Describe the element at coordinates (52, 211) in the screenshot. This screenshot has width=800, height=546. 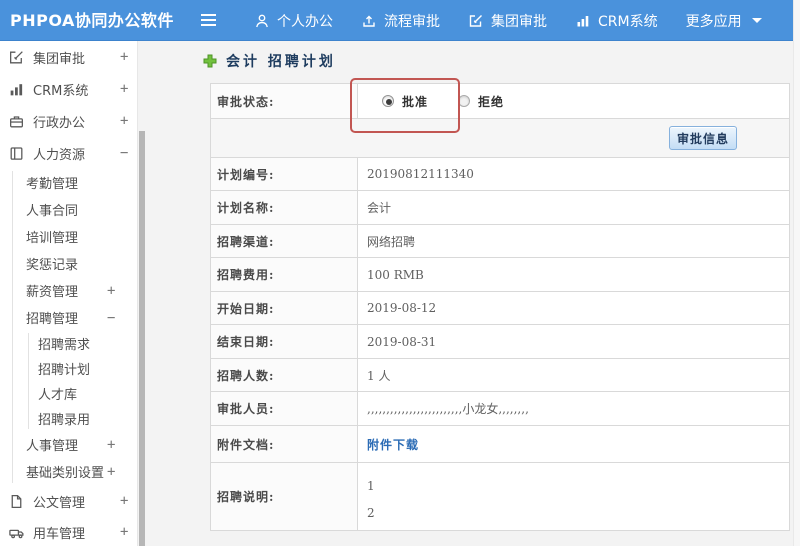
I see `sidebar-item-label: 人事合同` at that location.